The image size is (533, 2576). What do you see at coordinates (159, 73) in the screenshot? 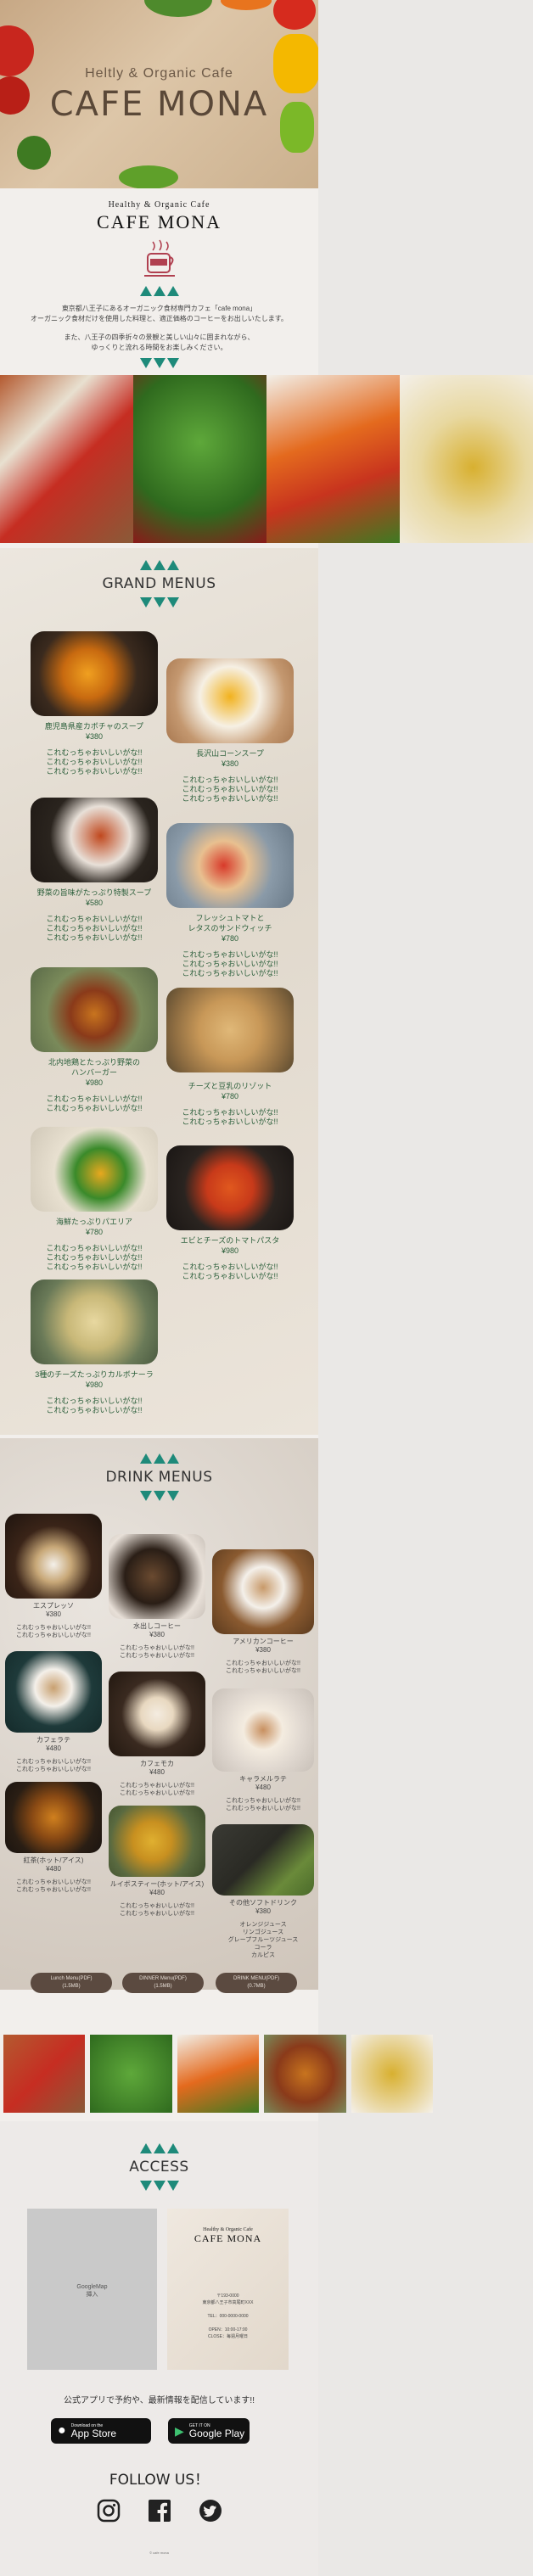
I see `hero-subtitle: Heltly & Organic Cafe` at bounding box center [159, 73].